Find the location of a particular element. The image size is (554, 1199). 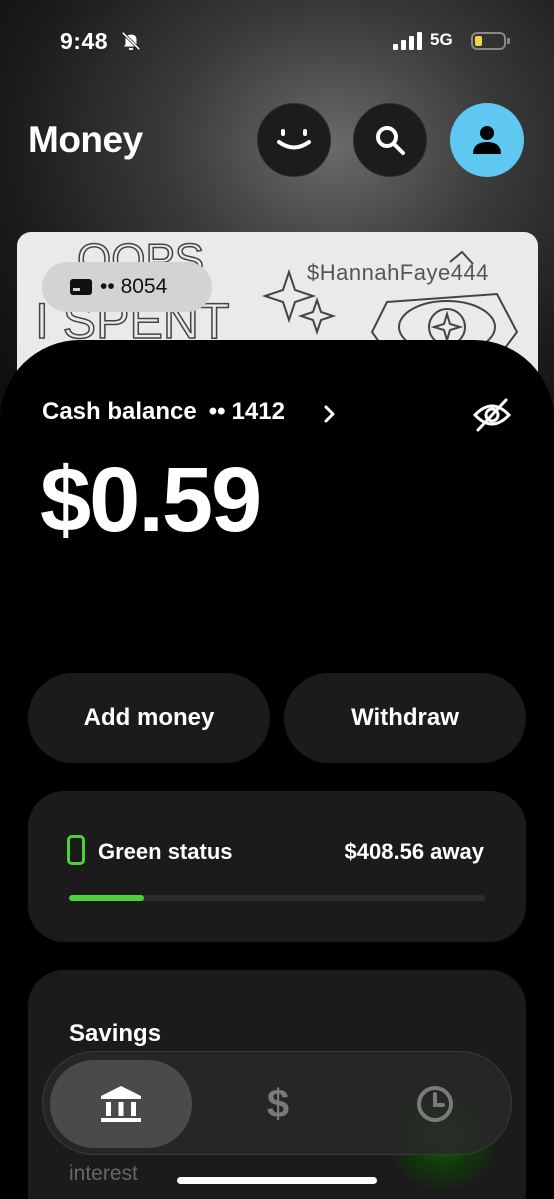

cash-balance-row: Cash balance •• 1412 is located at coordinates (163, 412).